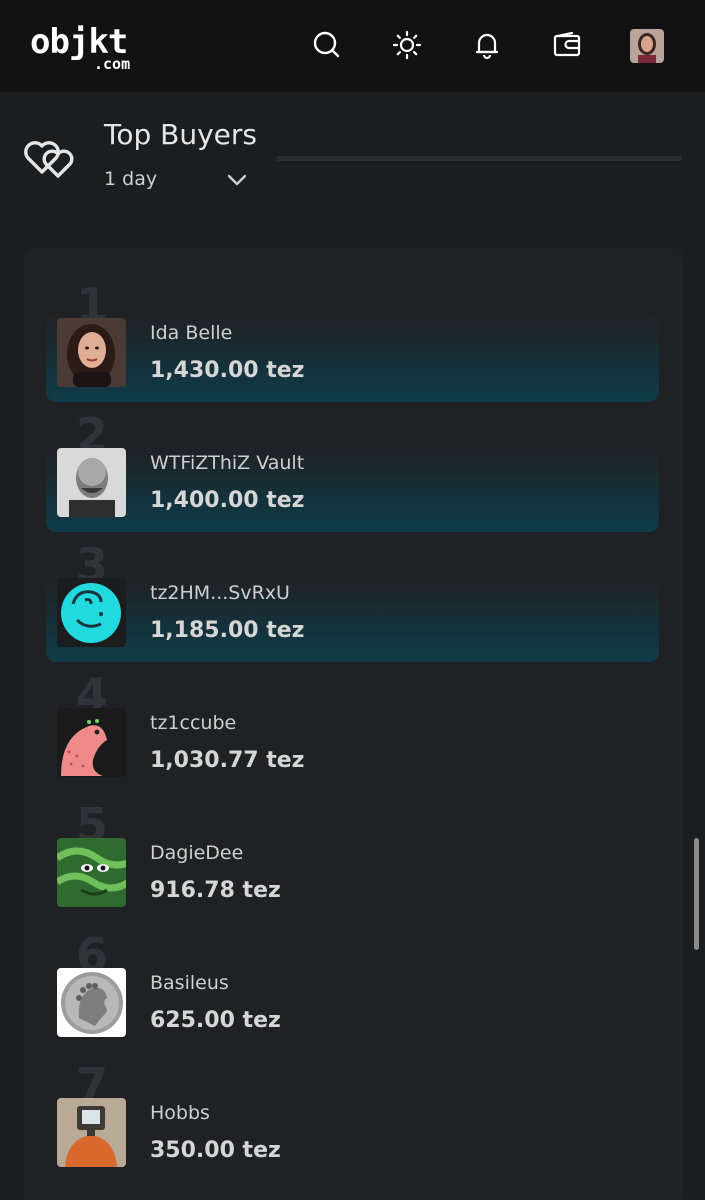 This screenshot has height=1200, width=705. Describe the element at coordinates (189, 983) in the screenshot. I see `buyer-name: Basileus` at that location.